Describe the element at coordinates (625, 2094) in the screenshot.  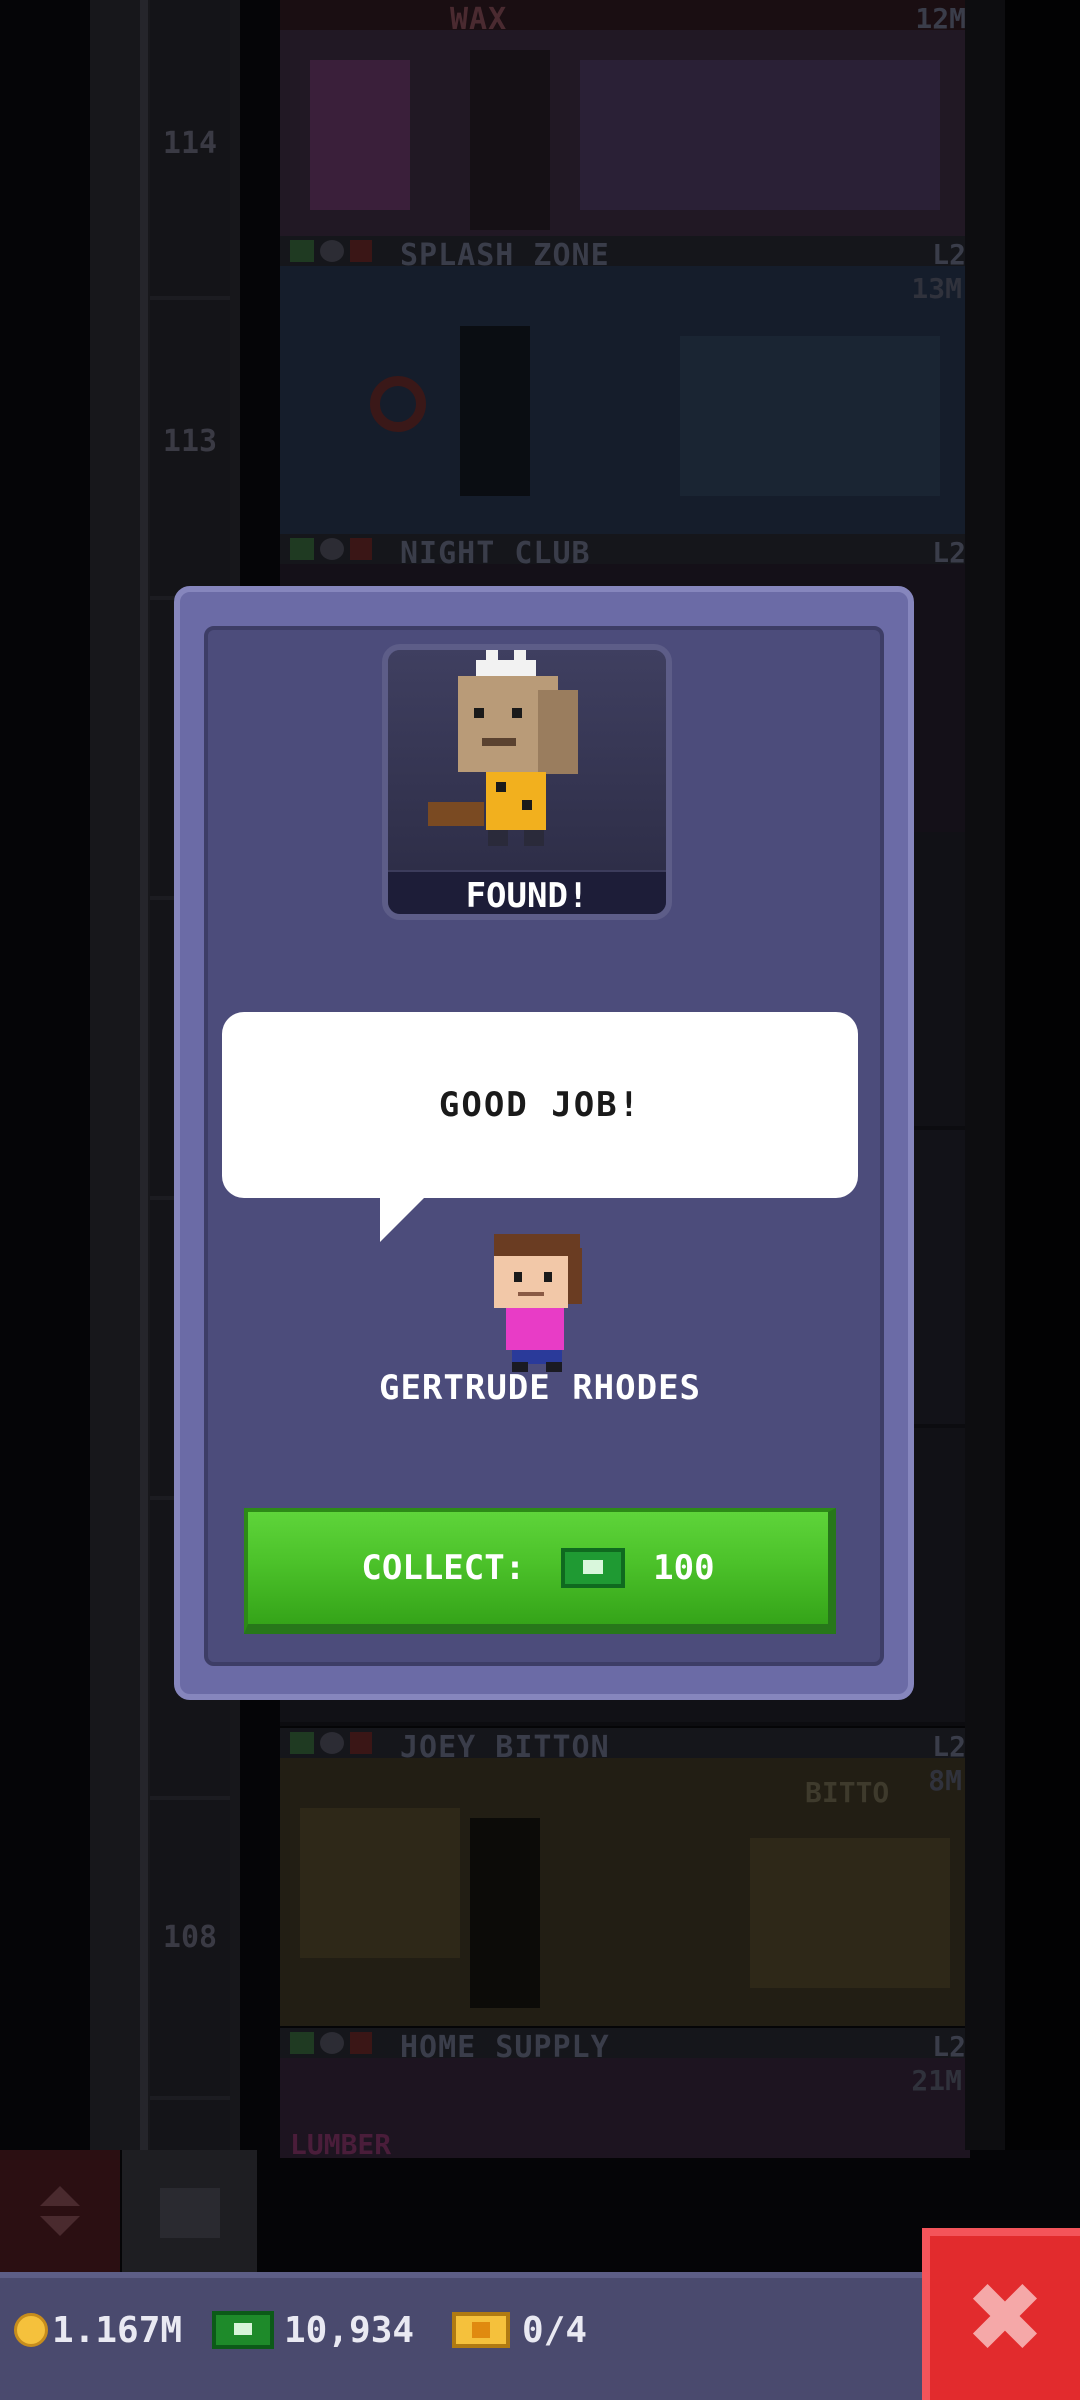
I see `floor-home-supply: HOME SUPPLY L2 LUMBER 21M` at that location.